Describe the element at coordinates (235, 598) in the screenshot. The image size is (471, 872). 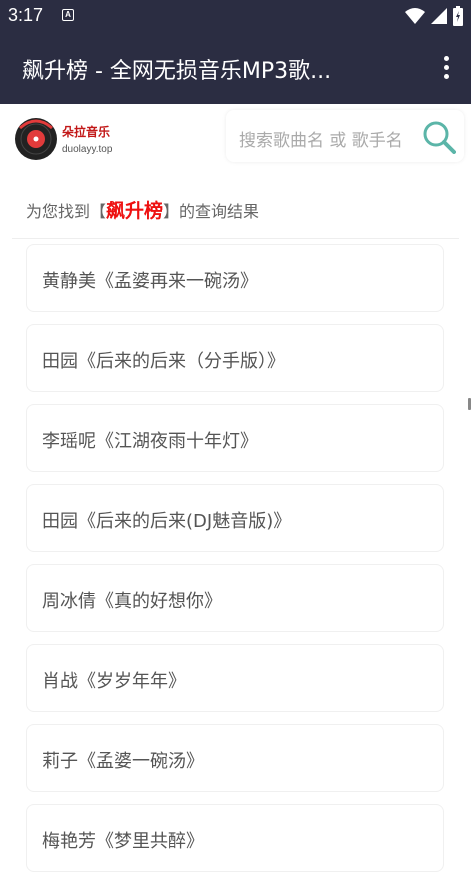
I see `list-item: 周冰倩《真的好想你》` at that location.